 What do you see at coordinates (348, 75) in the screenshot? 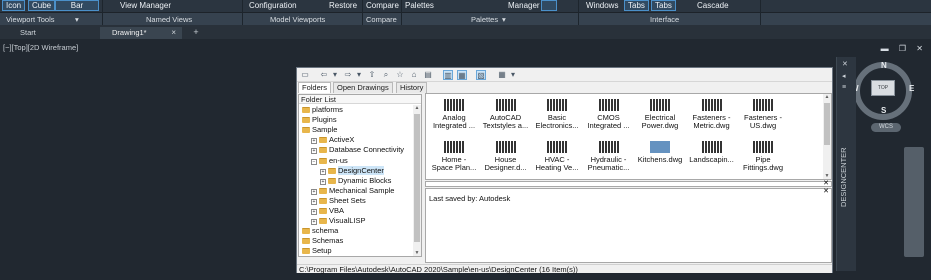
I see `forward-arrow-icon: ⇨` at bounding box center [348, 75].